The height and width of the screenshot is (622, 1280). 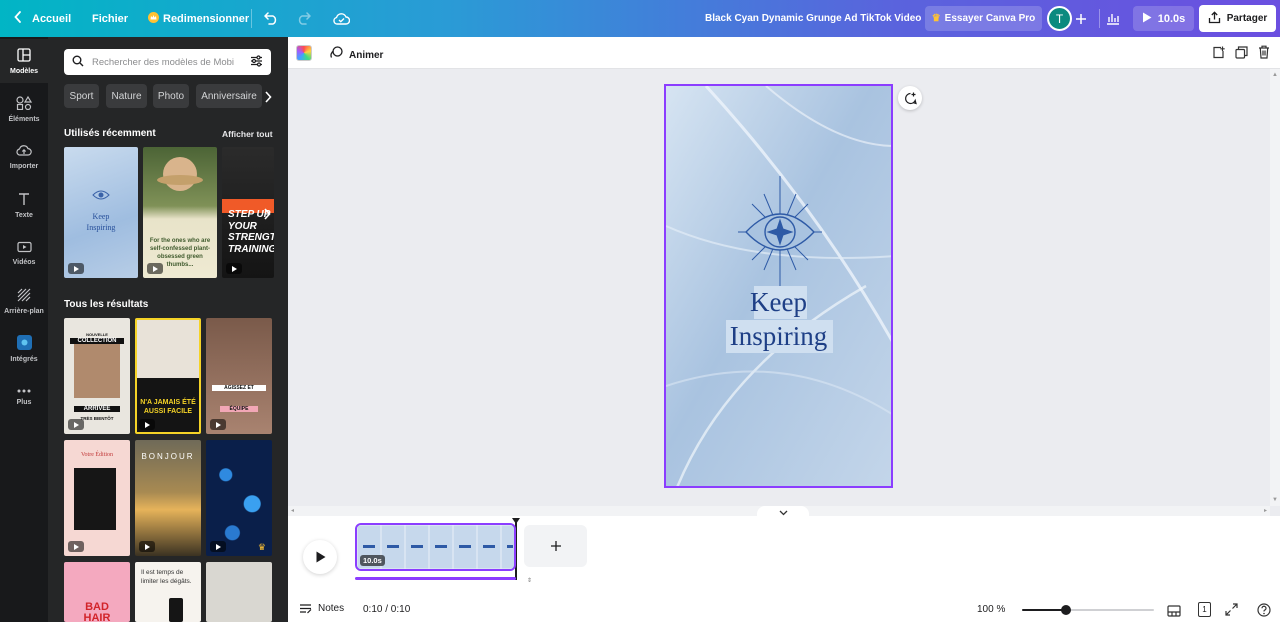 I want to click on present-button: 10.0s, so click(x=1163, y=18).